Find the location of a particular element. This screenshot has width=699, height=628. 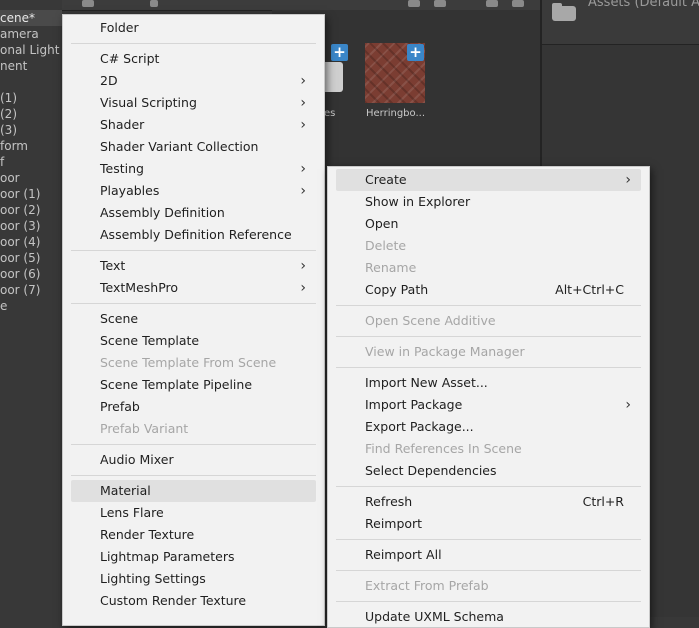

menu-item-view-in-package-manager: View in Package Manager is located at coordinates (488, 352).